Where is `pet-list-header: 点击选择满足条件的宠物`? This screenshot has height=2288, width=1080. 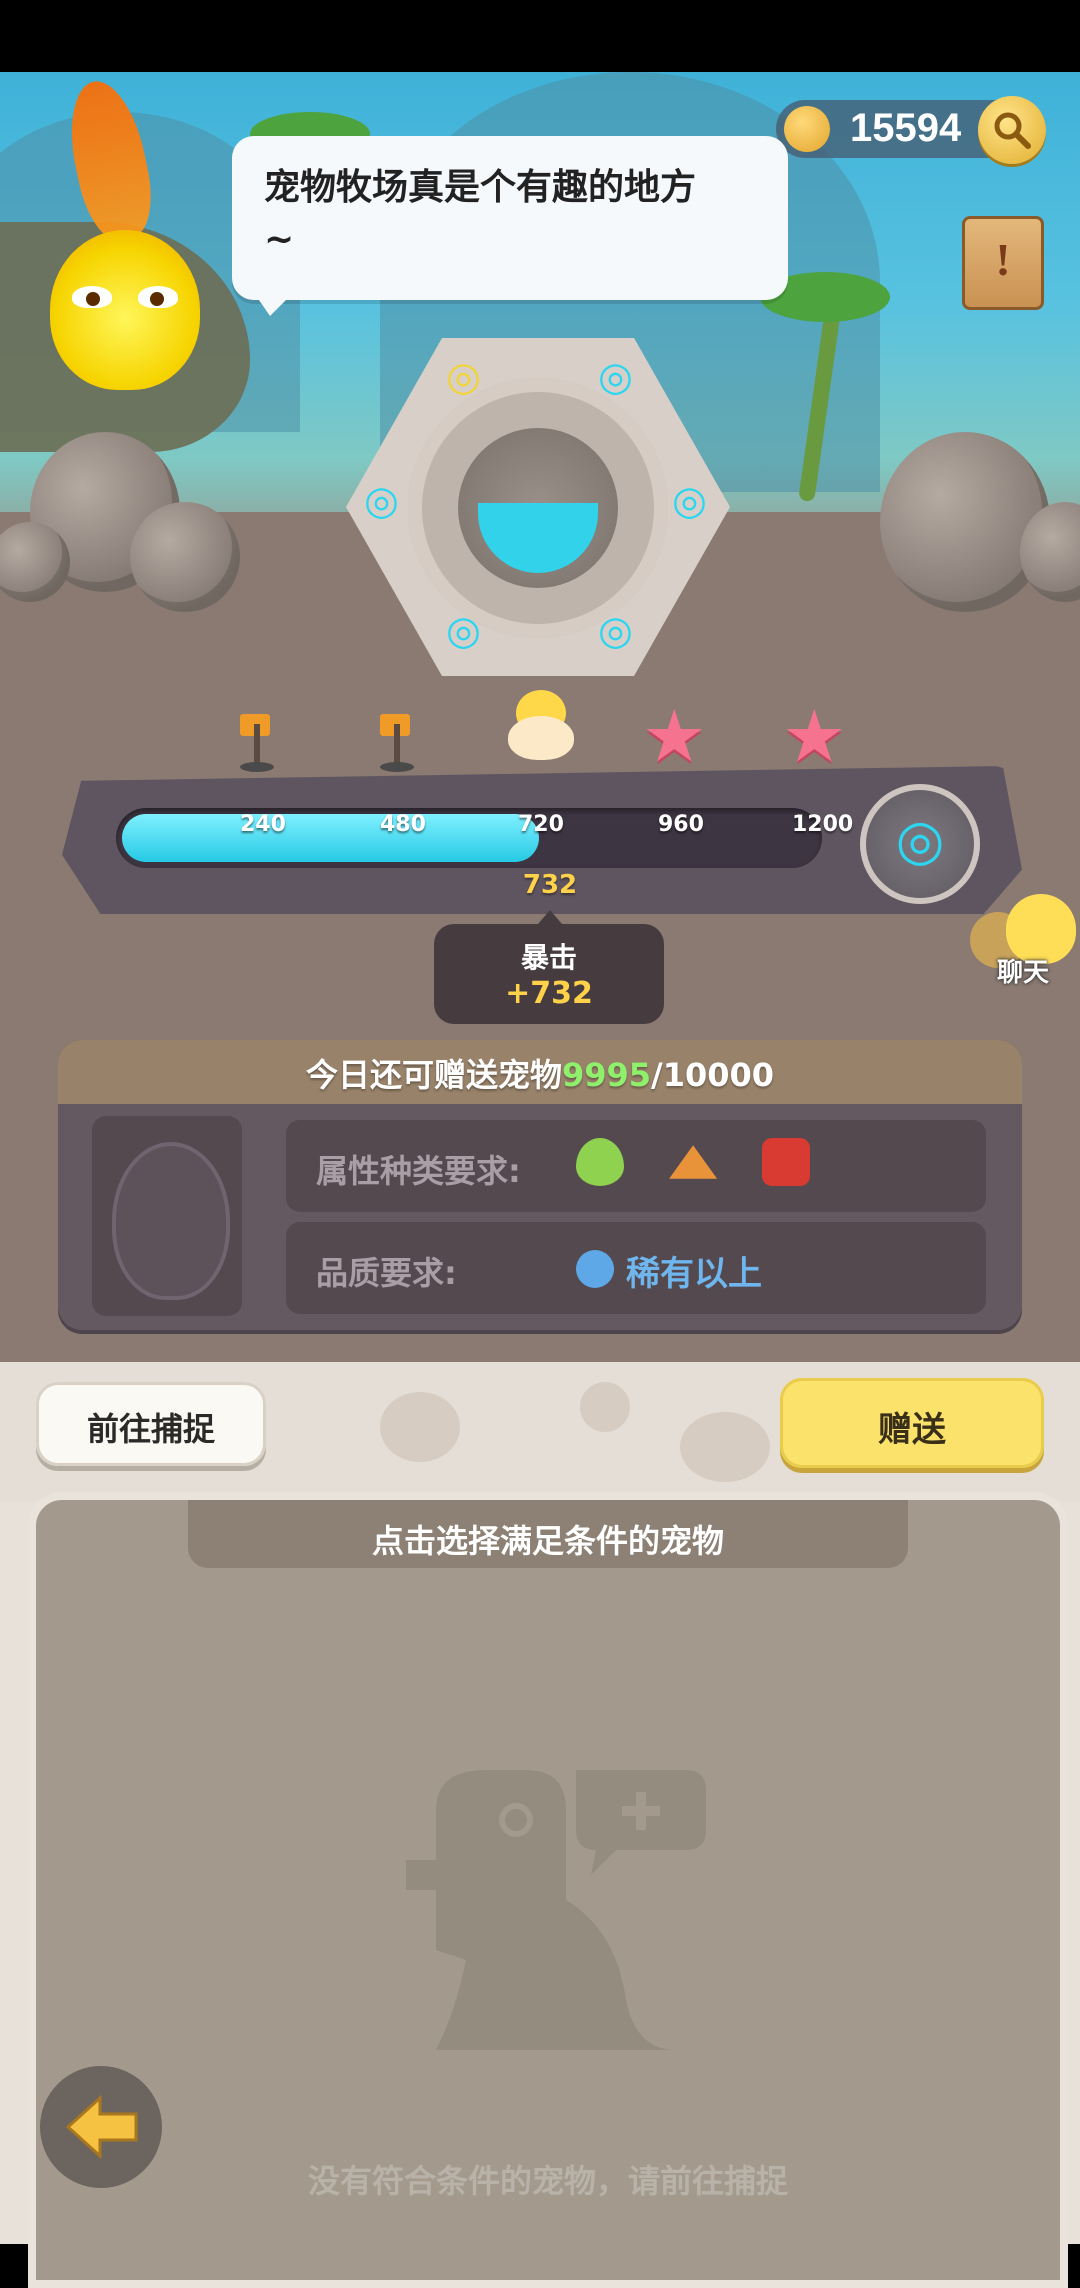 pet-list-header: 点击选择满足条件的宠物 is located at coordinates (548, 1534).